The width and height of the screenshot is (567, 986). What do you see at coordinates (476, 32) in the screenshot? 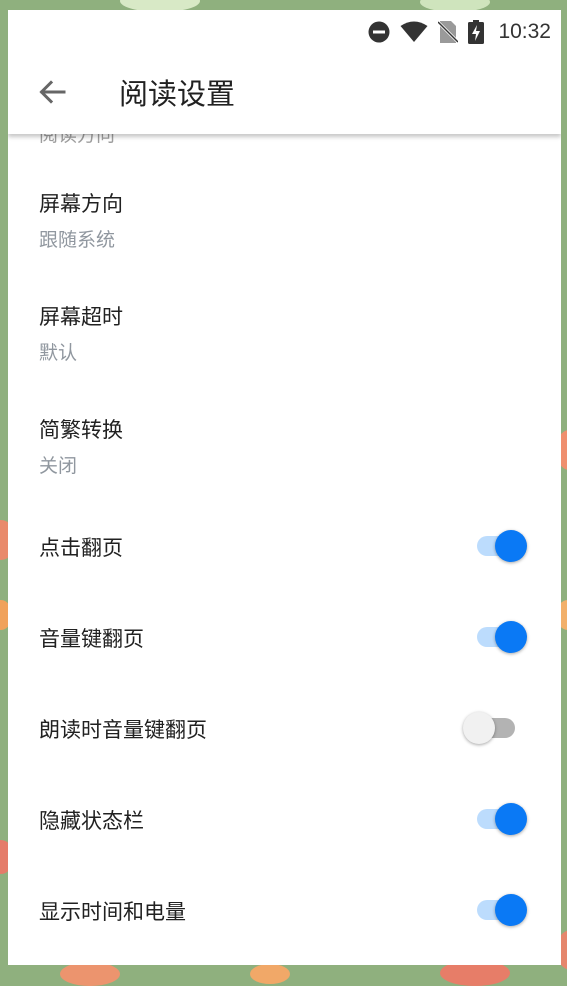
I see `battery-charging-icon` at bounding box center [476, 32].